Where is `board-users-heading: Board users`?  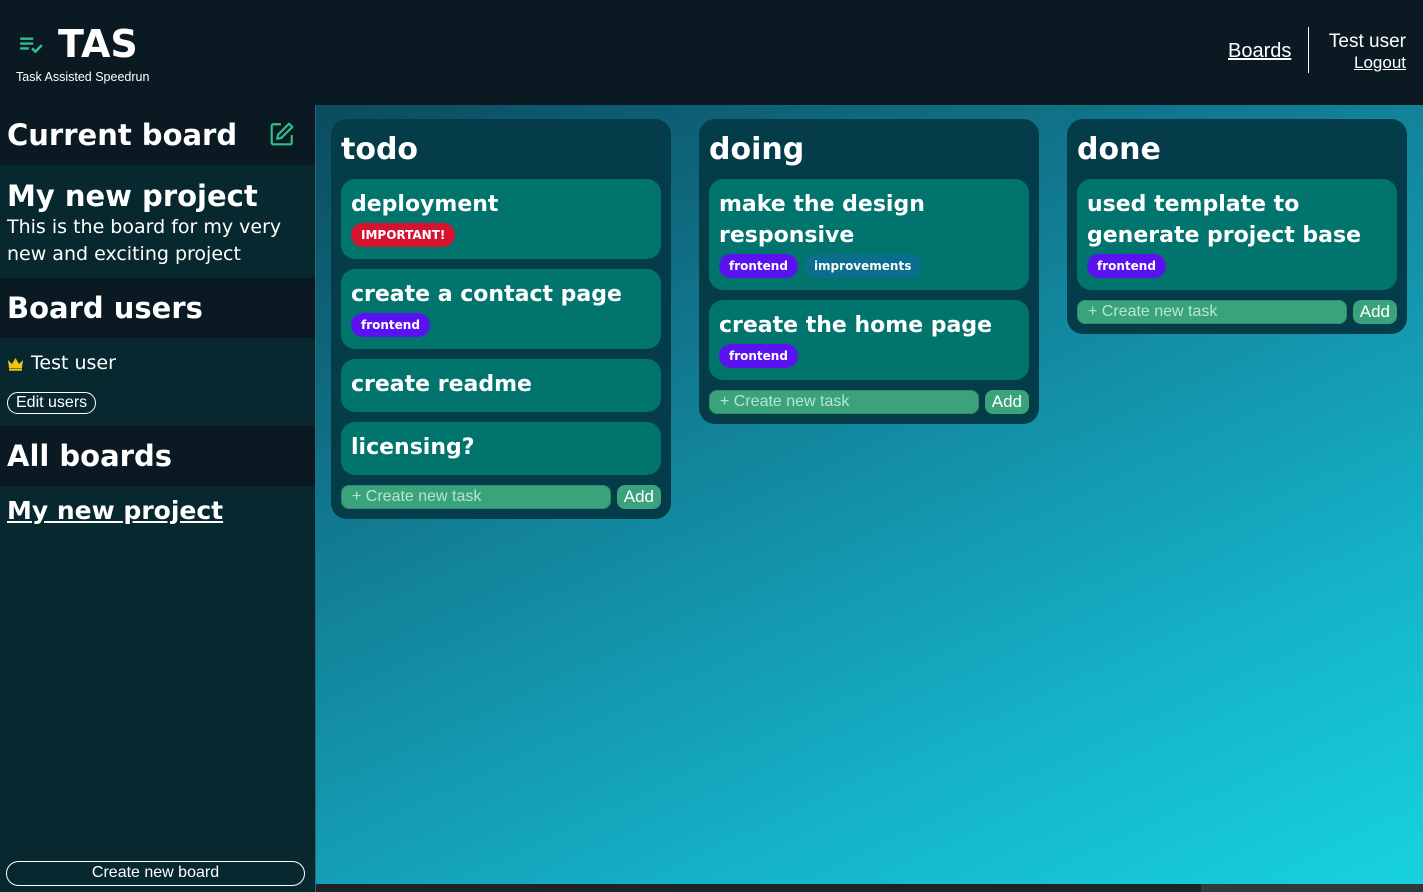 board-users-heading: Board users is located at coordinates (157, 308).